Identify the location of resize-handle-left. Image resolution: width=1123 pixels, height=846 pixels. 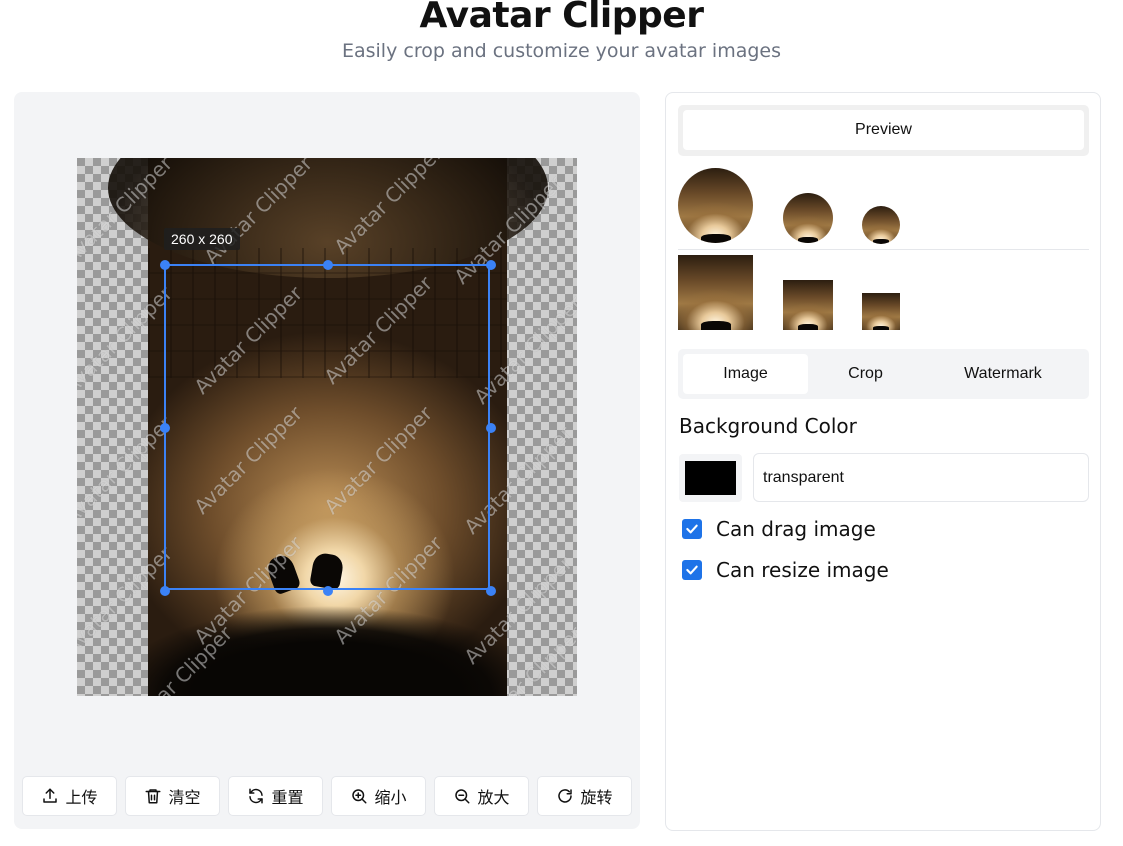
(165, 428).